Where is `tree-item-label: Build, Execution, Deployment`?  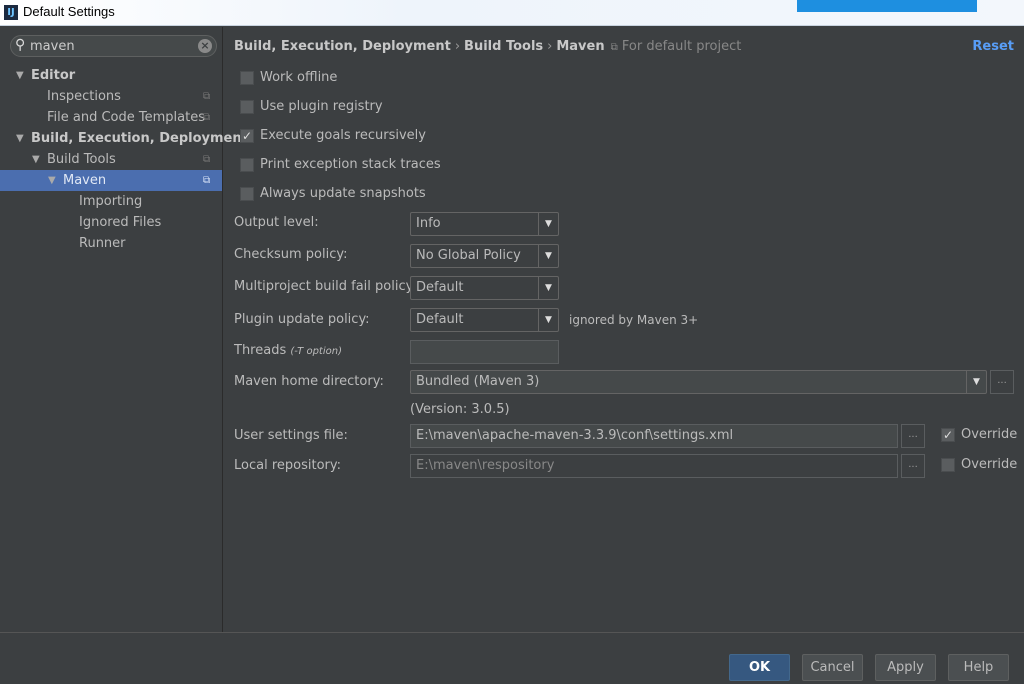
tree-item-label: Build, Execution, Deployment is located at coordinates (139, 138).